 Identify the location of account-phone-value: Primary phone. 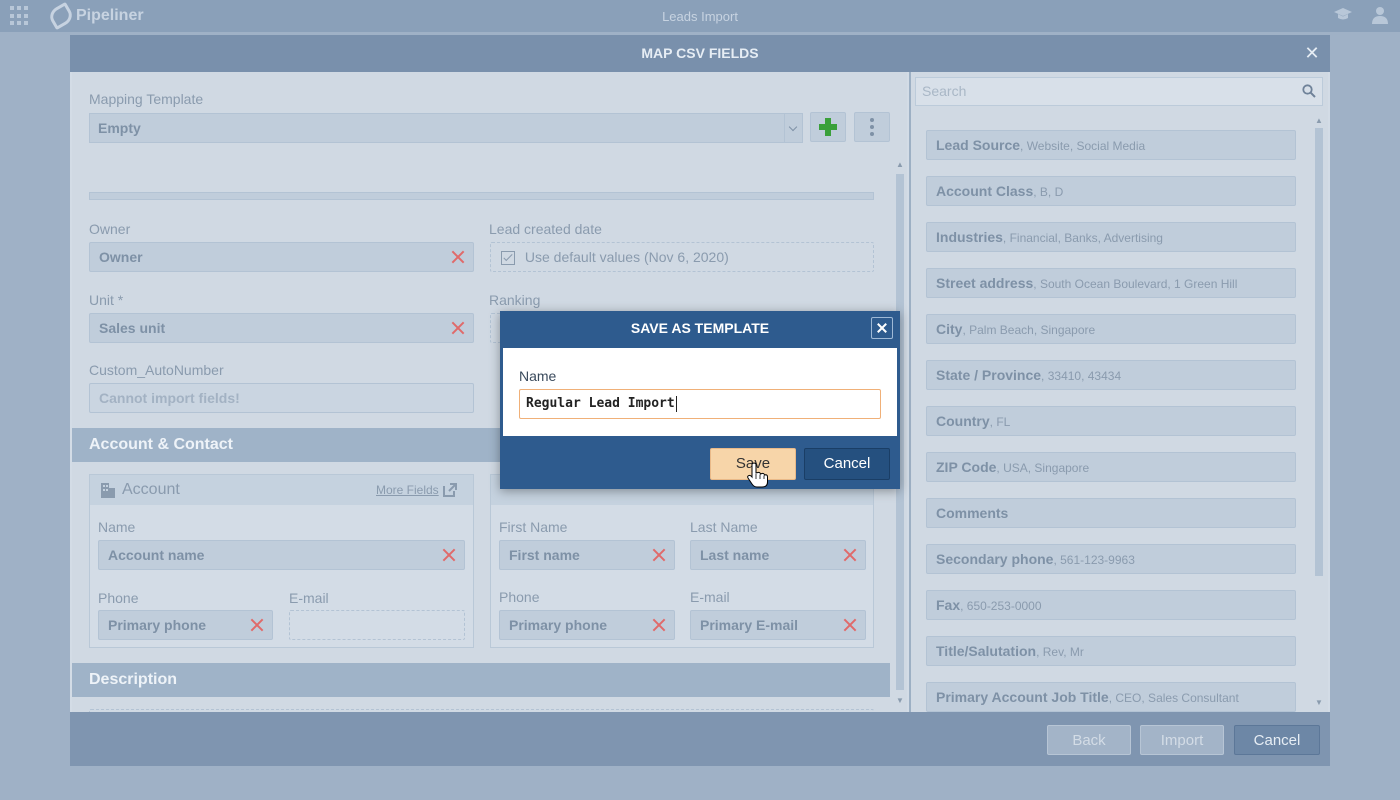
(157, 625).